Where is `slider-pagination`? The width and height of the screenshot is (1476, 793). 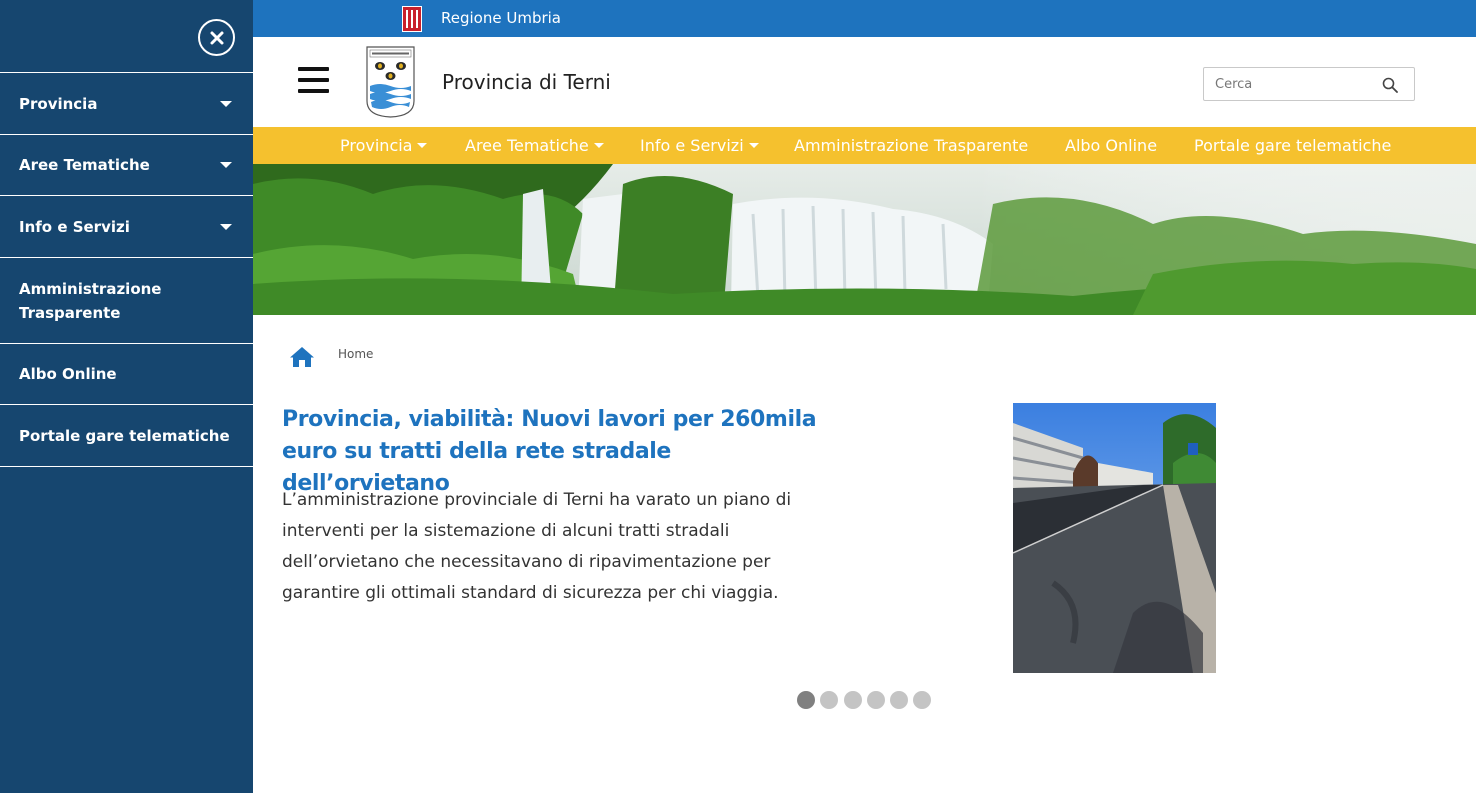 slider-pagination is located at coordinates (867, 700).